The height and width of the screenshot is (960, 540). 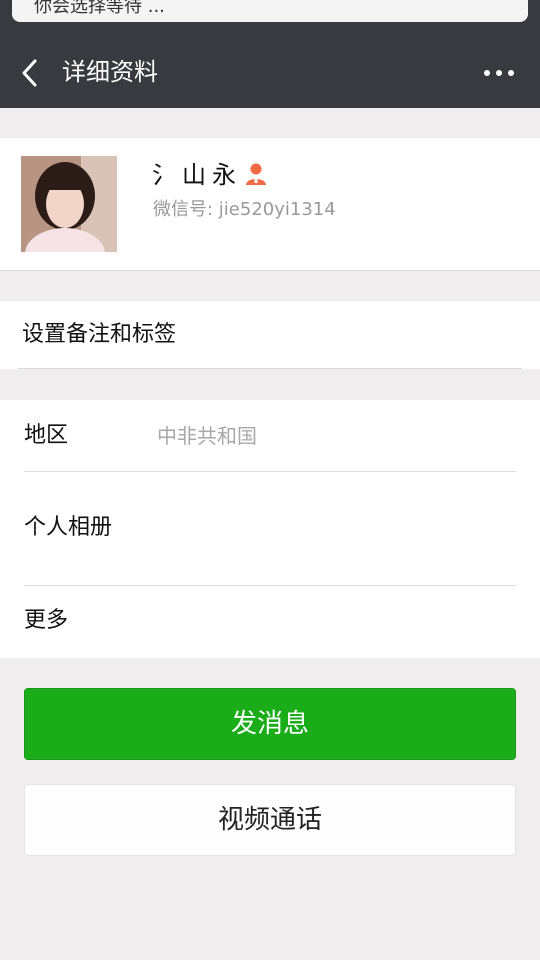 What do you see at coordinates (270, 621) in the screenshot?
I see `more-row: 更多` at bounding box center [270, 621].